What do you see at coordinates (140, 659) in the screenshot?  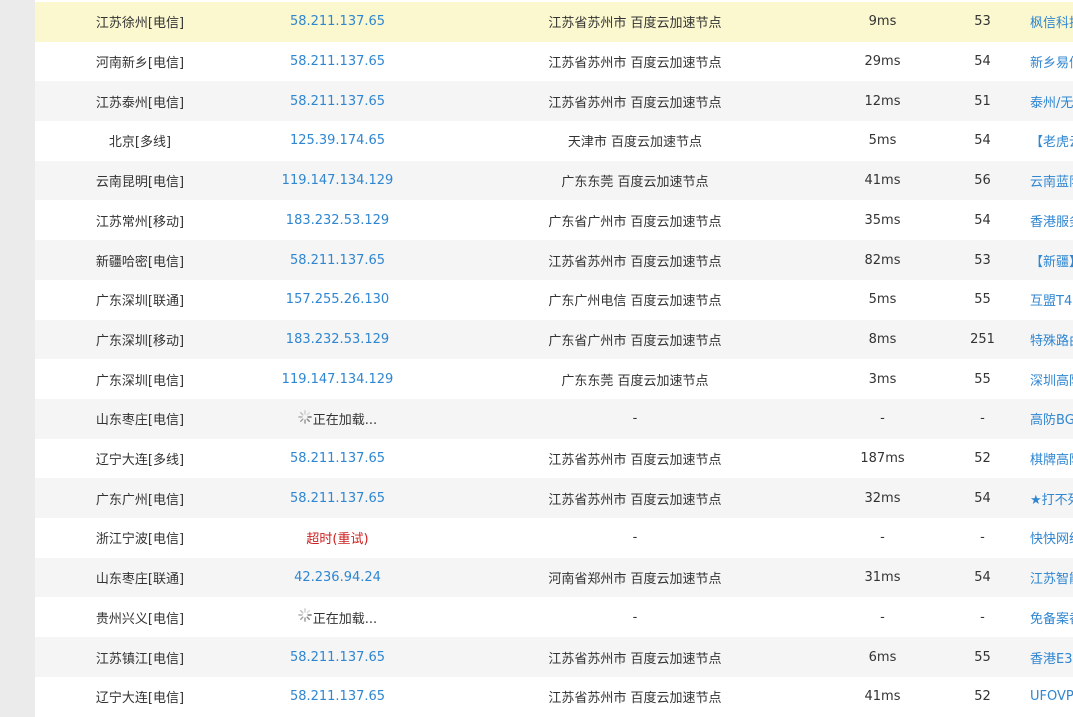 I see `monitor-location: 江苏镇江[电信]` at bounding box center [140, 659].